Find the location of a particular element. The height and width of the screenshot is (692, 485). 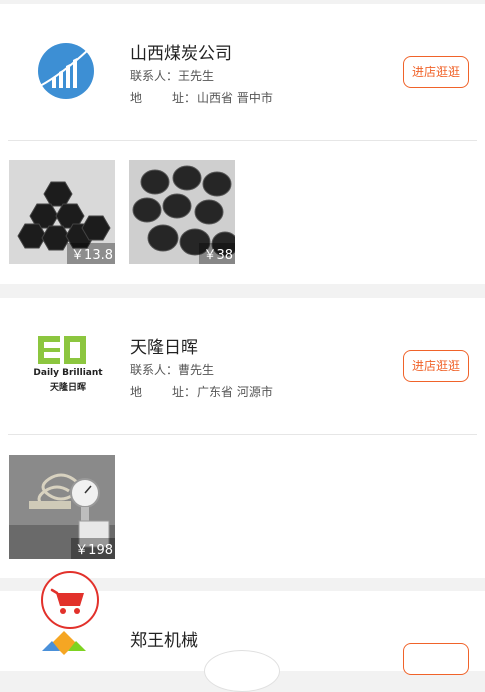

store-contact: 联系人：曹先生 is located at coordinates (172, 370).